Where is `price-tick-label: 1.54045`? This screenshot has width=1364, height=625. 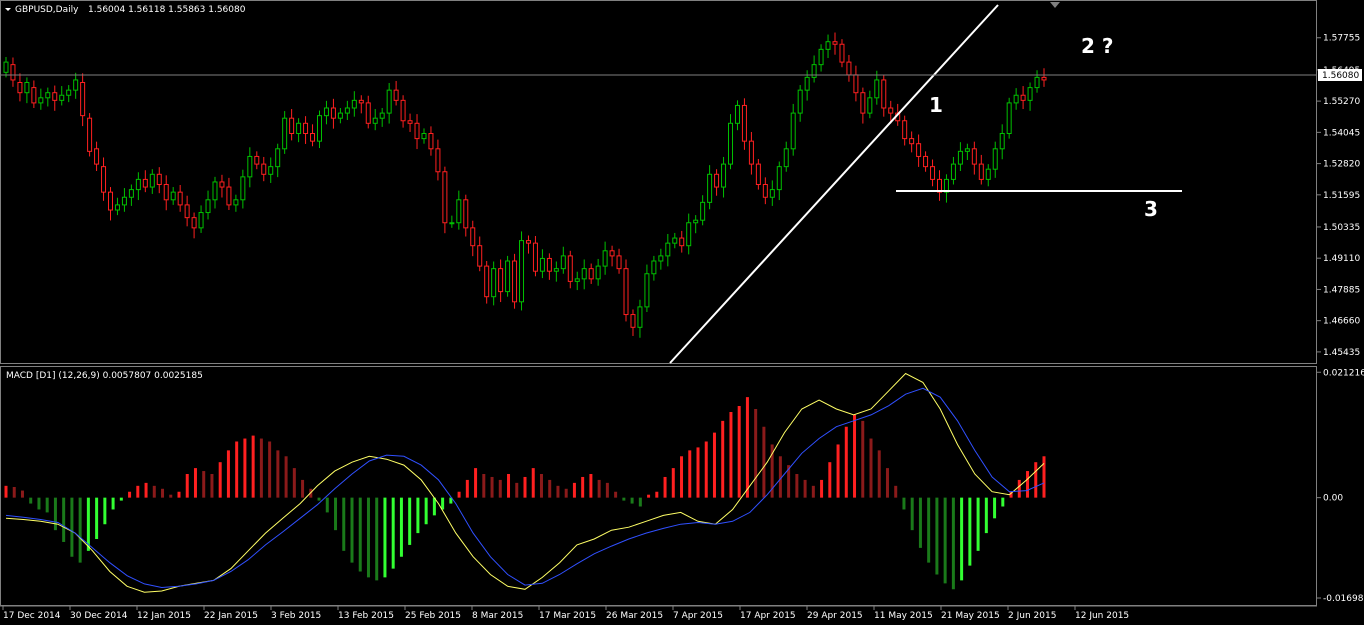 price-tick-label: 1.54045 is located at coordinates (1341, 133).